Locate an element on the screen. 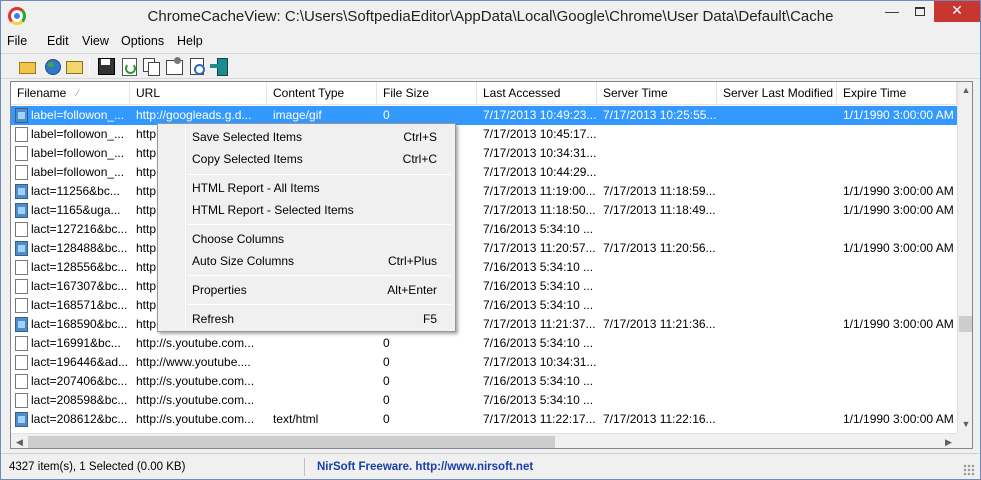 The width and height of the screenshot is (981, 480). menu-item-auto-size-columns: Auto Size Columns Ctrl+Plus is located at coordinates (306, 261).